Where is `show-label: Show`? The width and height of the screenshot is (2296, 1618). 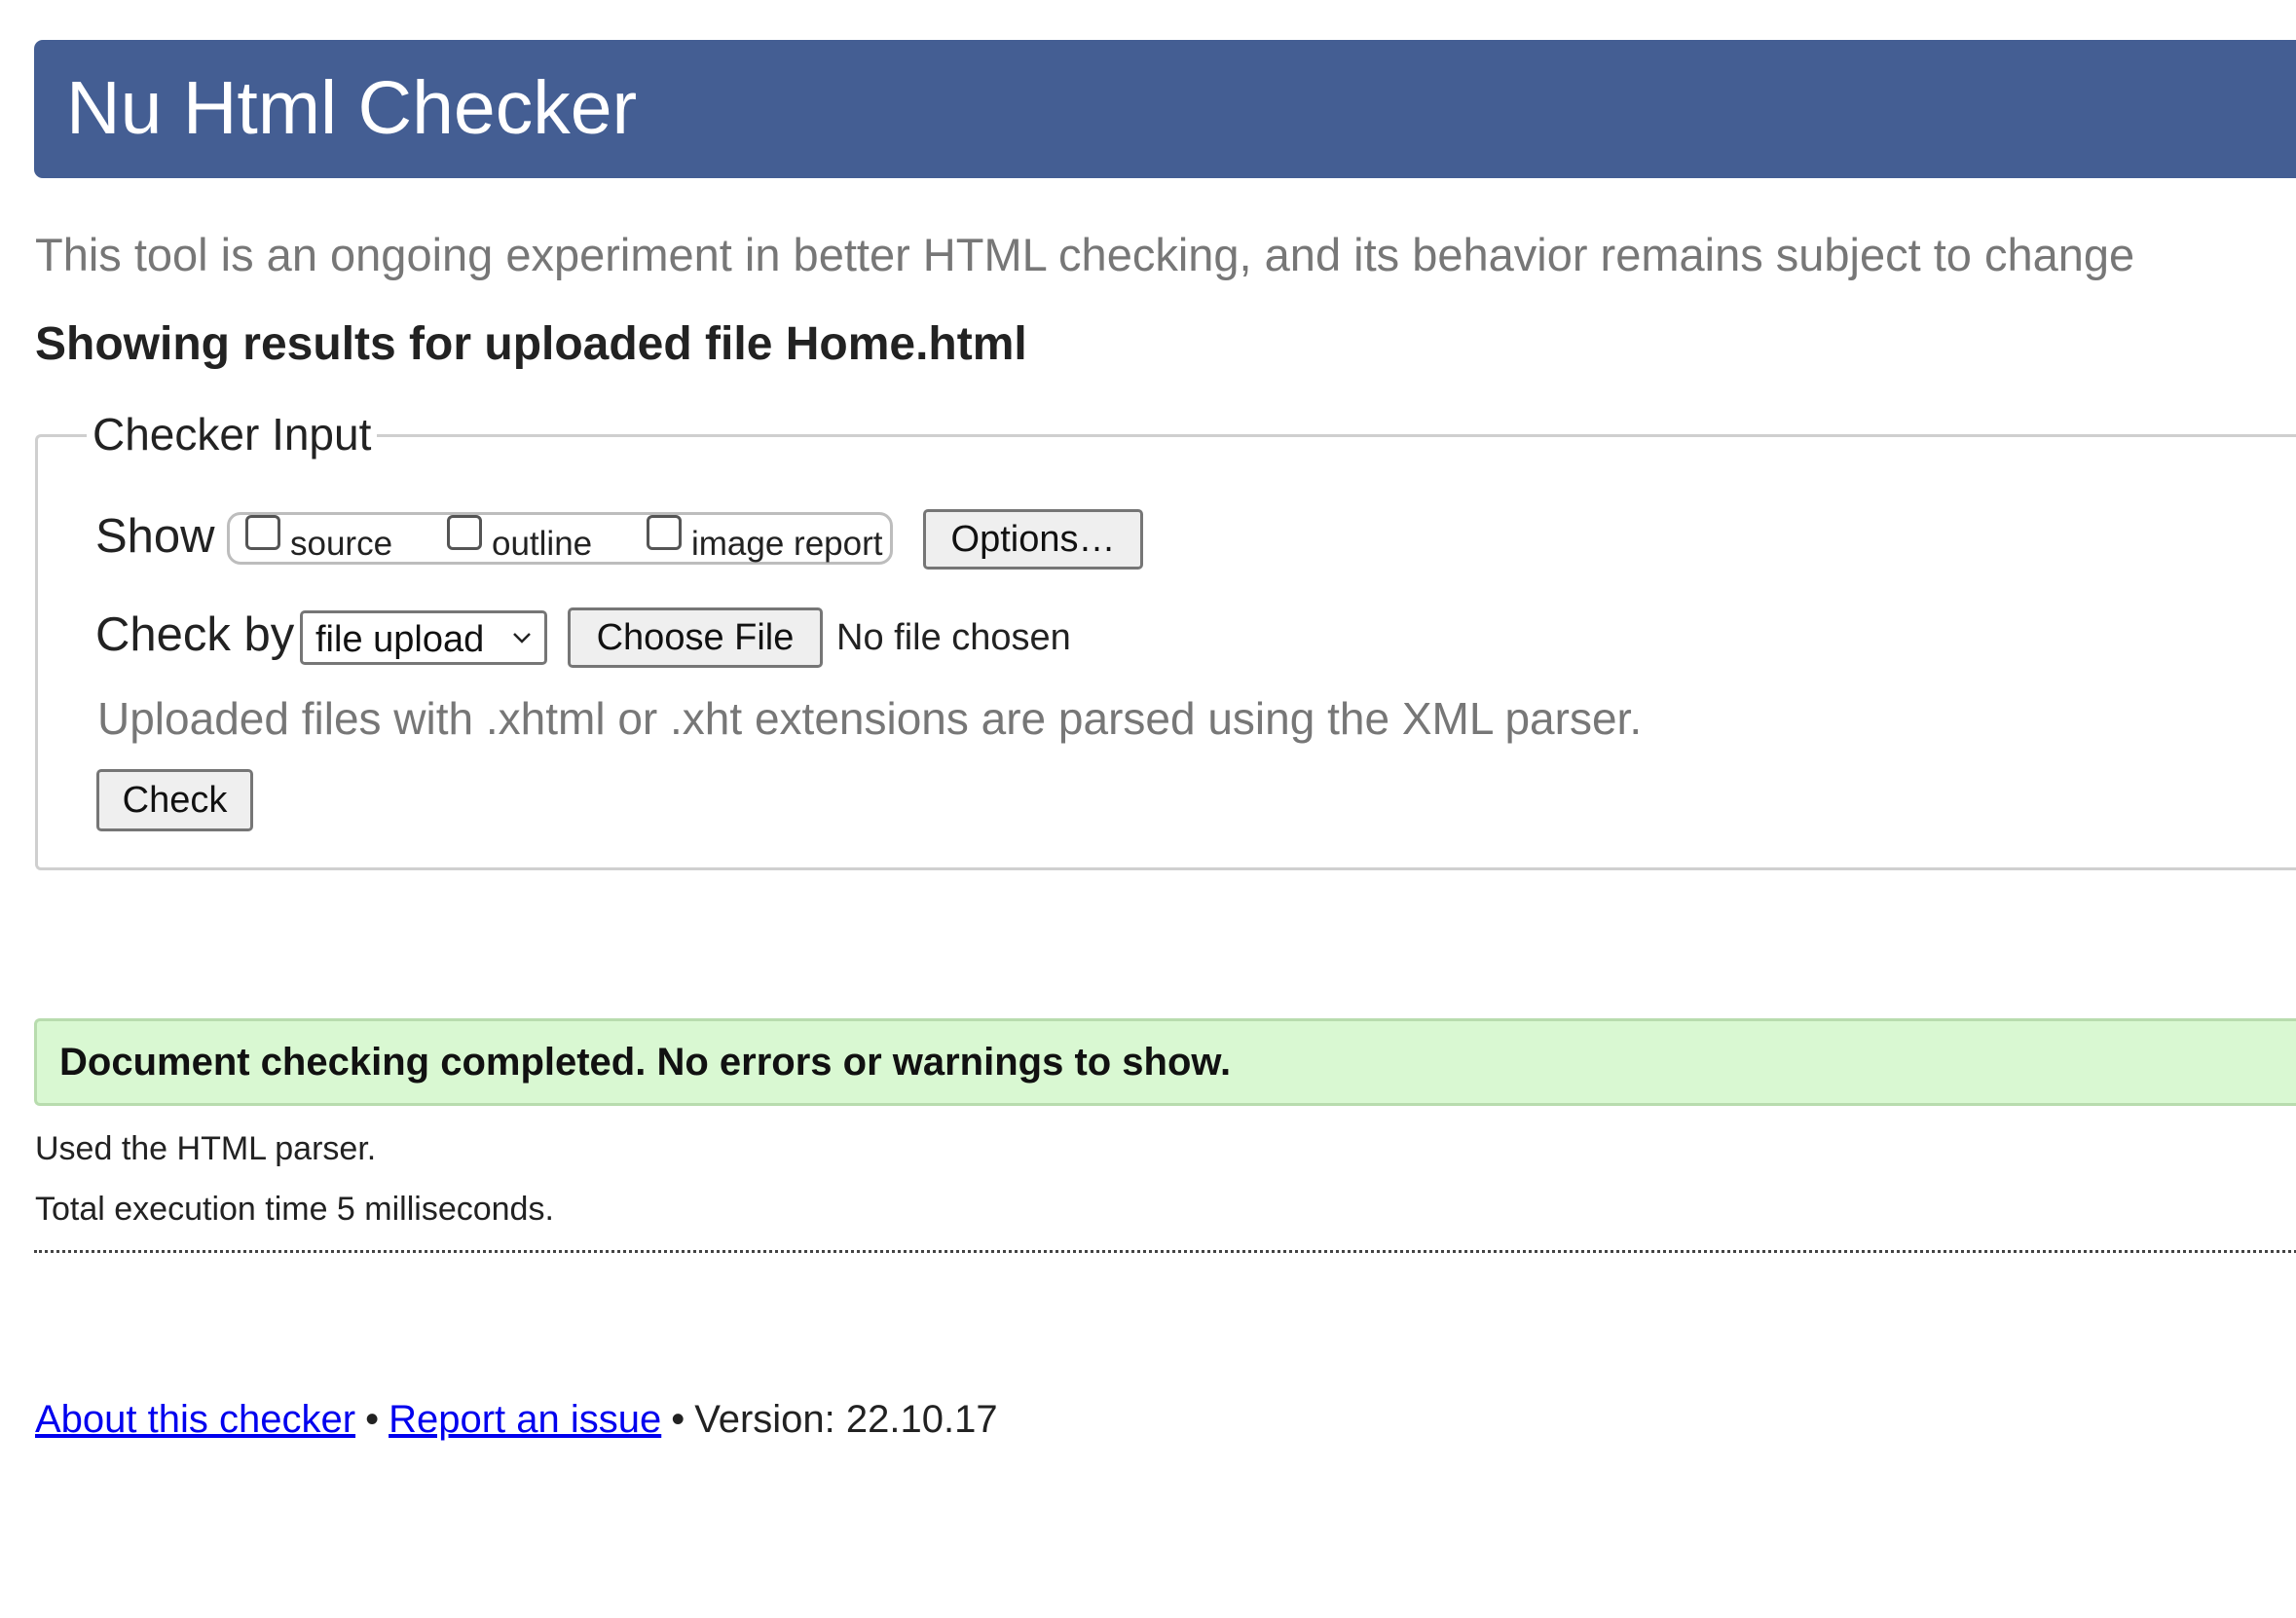 show-label: Show is located at coordinates (155, 536).